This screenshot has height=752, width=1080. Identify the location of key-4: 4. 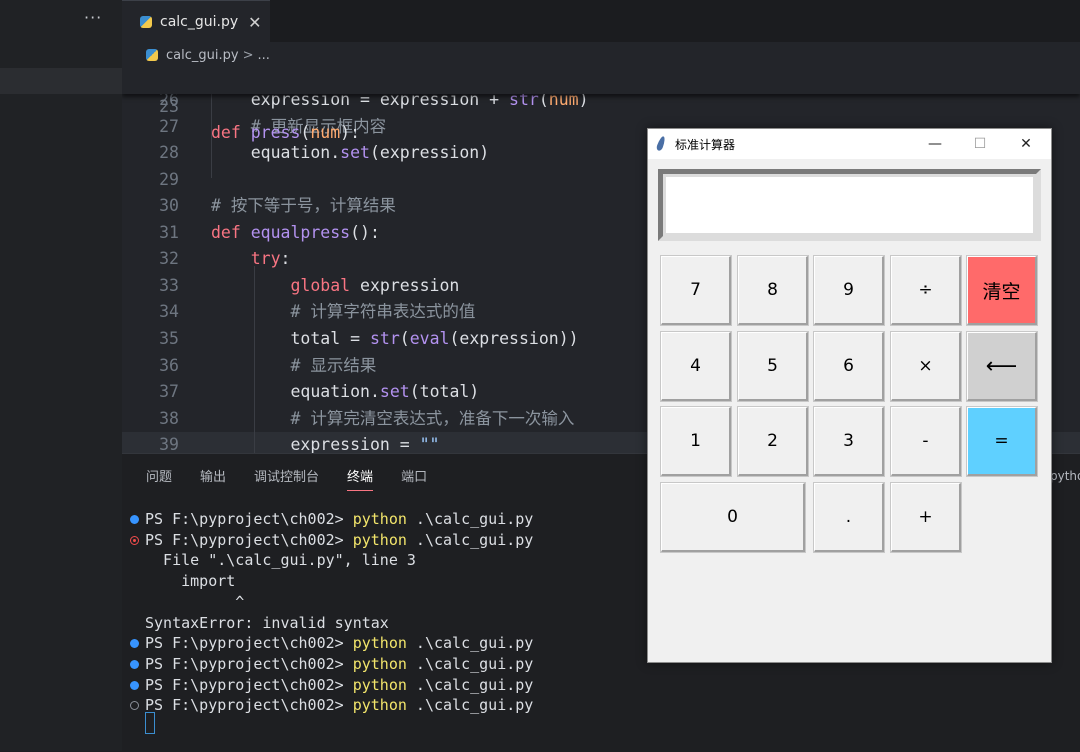
(696, 366).